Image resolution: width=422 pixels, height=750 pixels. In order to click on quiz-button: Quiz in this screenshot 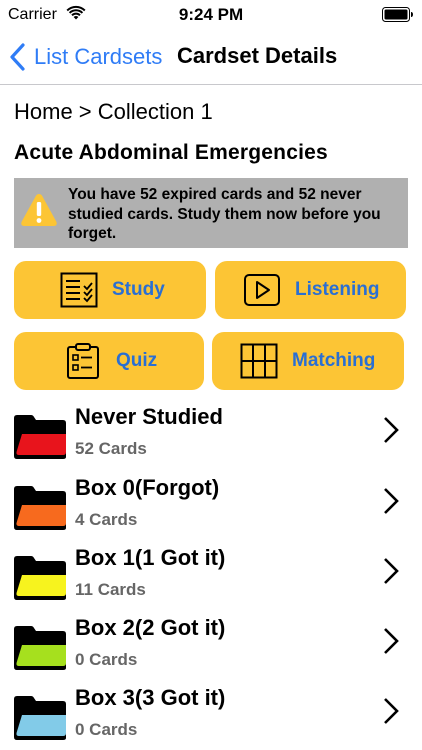, I will do `click(109, 361)`.